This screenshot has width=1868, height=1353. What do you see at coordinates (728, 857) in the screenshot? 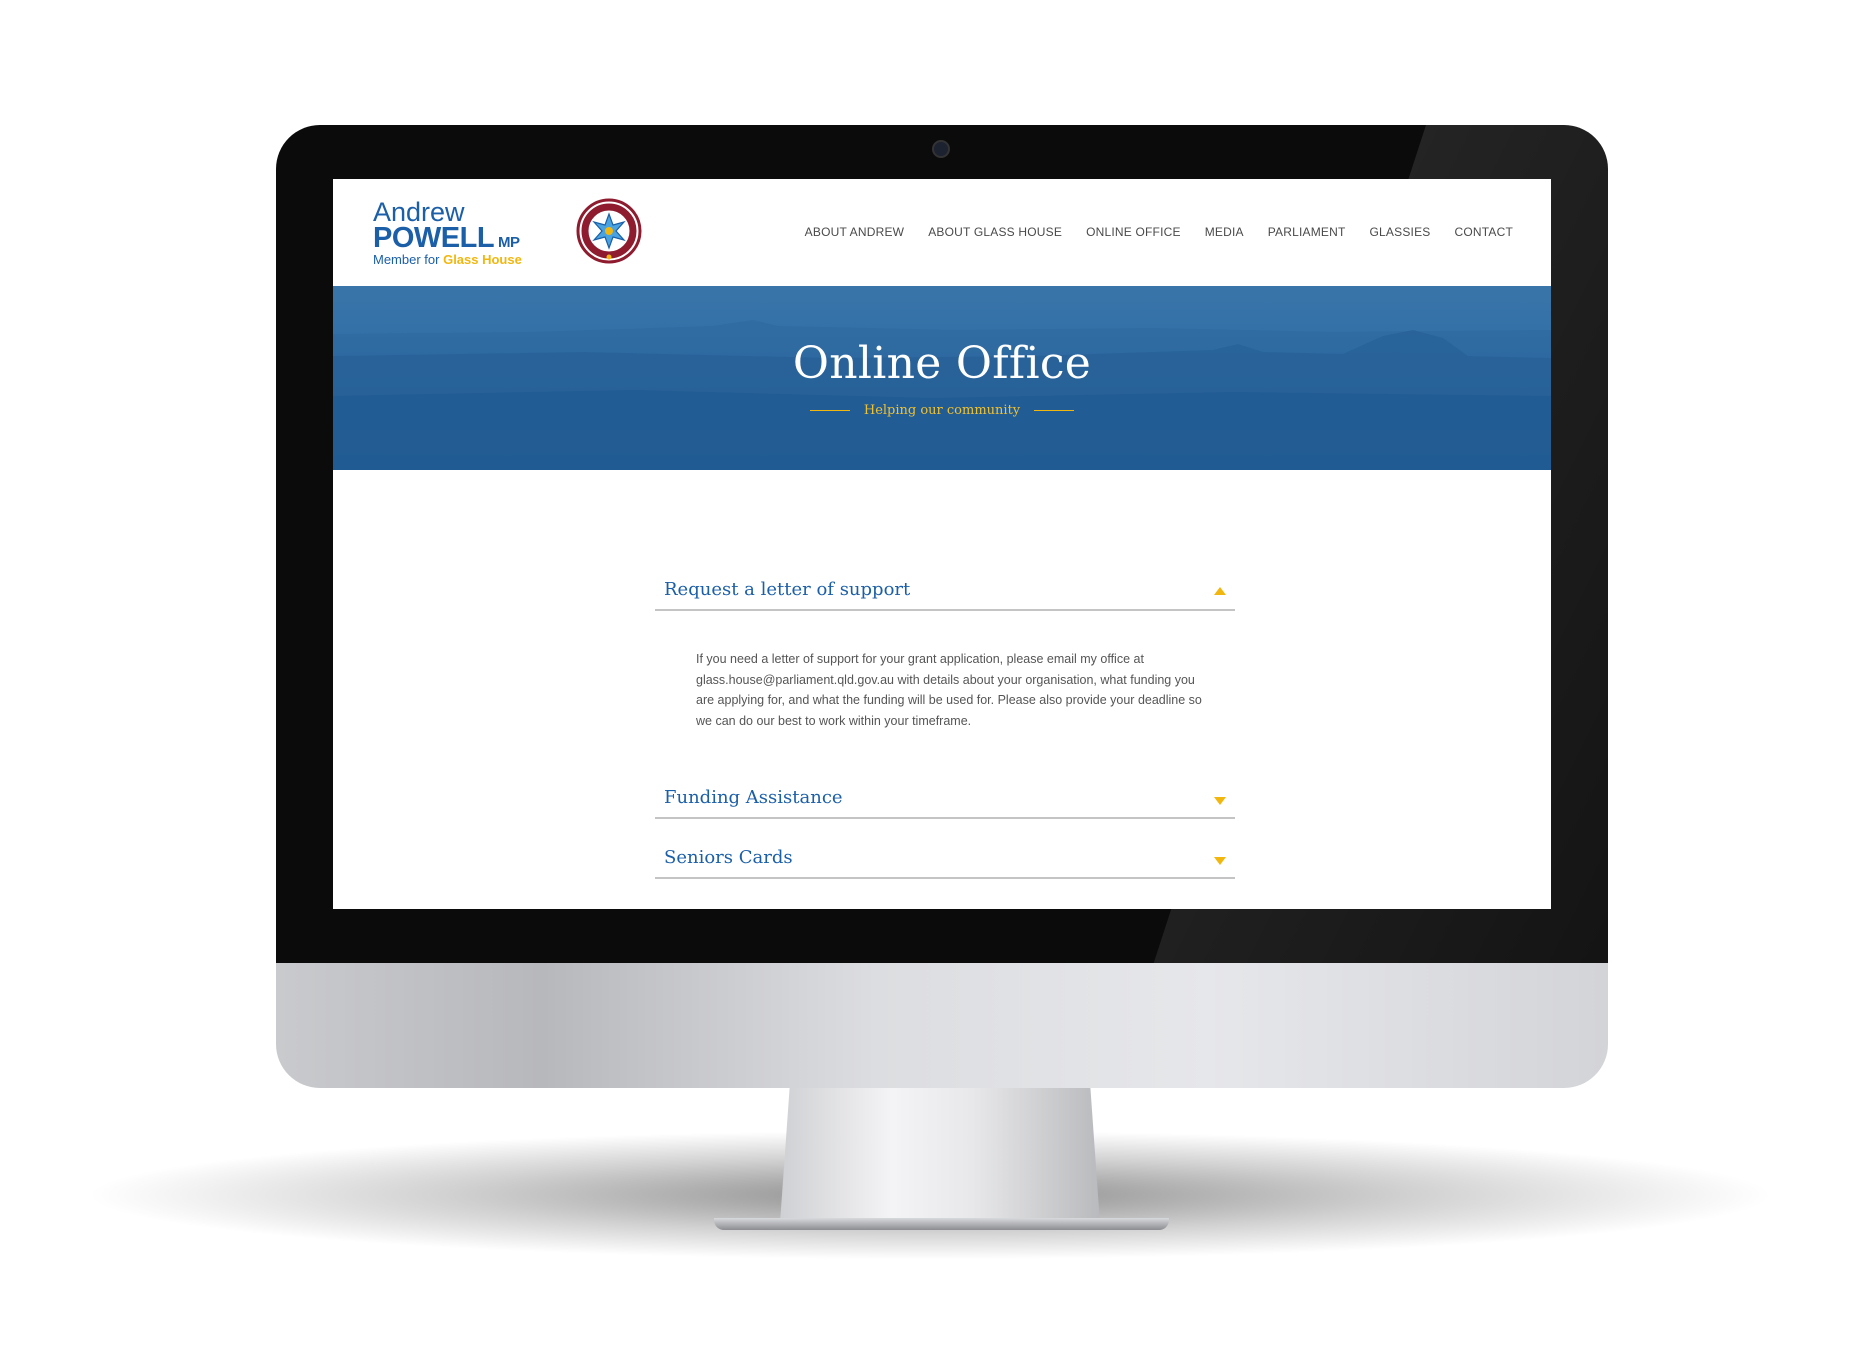
I see `accordion-title: Seniors Cards` at bounding box center [728, 857].